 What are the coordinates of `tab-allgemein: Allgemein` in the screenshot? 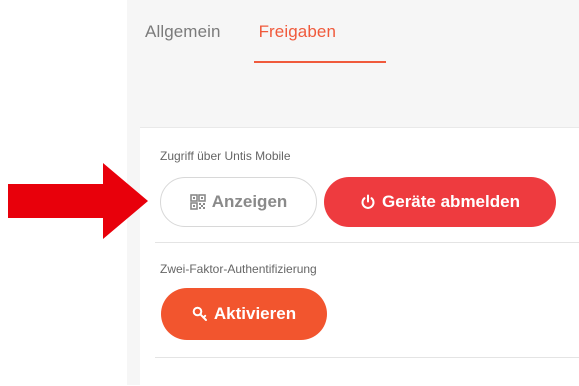 It's located at (183, 41).